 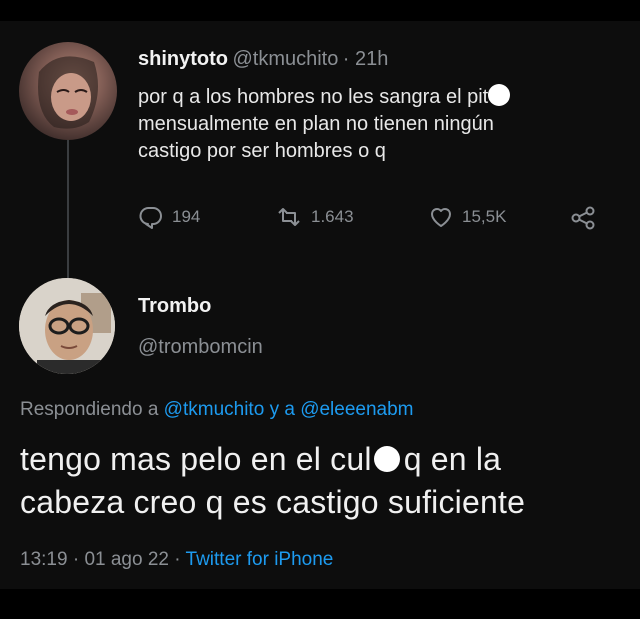 I want to click on tweet2-text-line2: cabeza creo q es castigo suficiente, so click(x=273, y=502).